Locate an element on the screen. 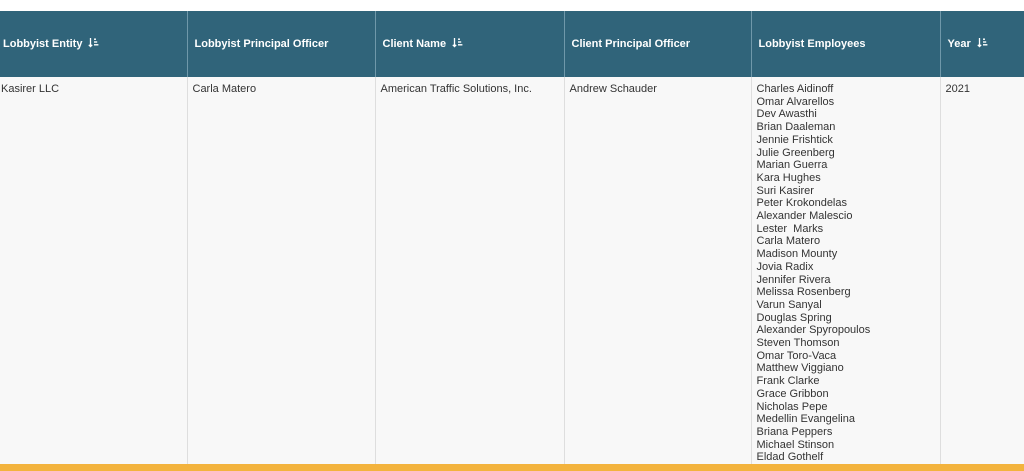  header-label: Client Name is located at coordinates (414, 44).